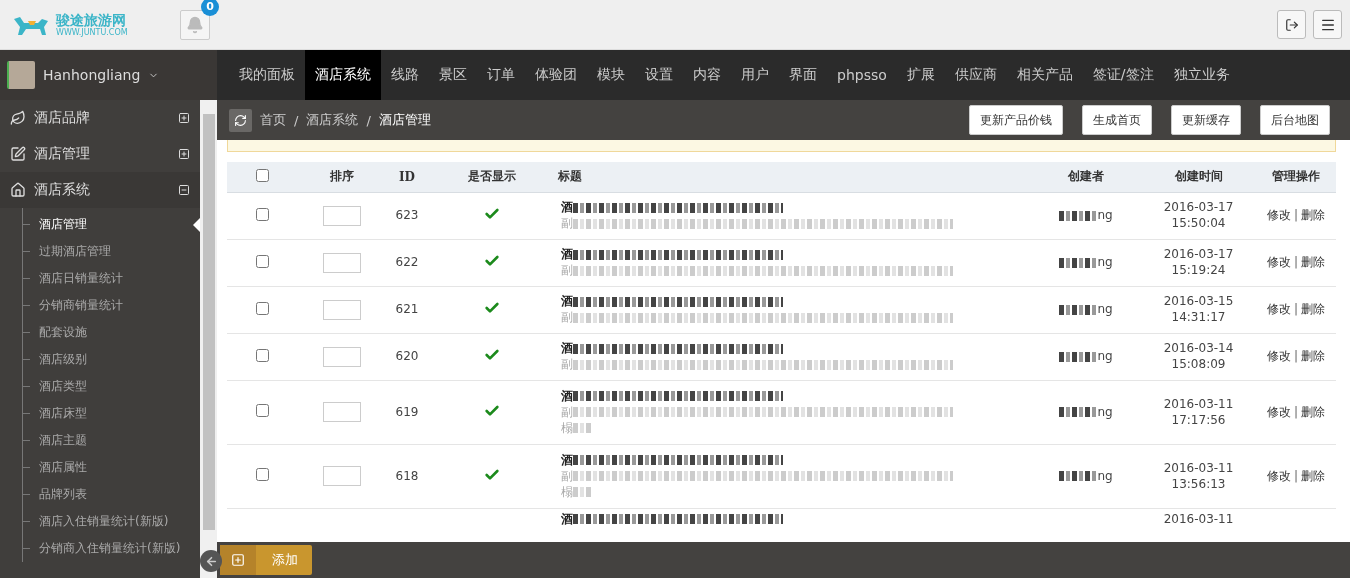  Describe the element at coordinates (111, 467) in the screenshot. I see `sidebar-item: 酒店属性` at that location.